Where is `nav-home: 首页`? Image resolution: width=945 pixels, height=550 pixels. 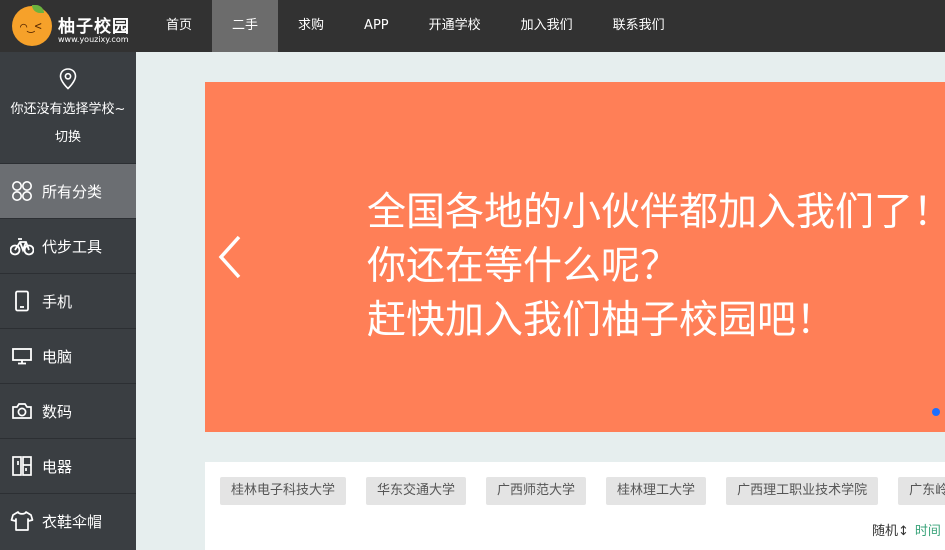 nav-home: 首页 is located at coordinates (179, 26).